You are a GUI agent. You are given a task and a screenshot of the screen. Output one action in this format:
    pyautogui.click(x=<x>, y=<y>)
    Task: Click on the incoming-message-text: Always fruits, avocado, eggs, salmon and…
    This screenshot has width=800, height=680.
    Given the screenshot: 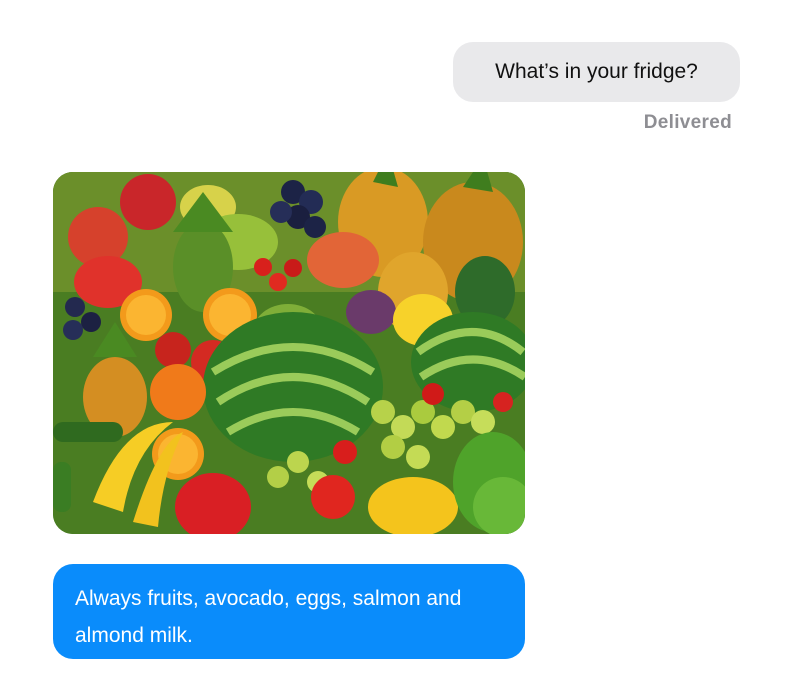 What is the action you would take?
    pyautogui.click(x=268, y=617)
    